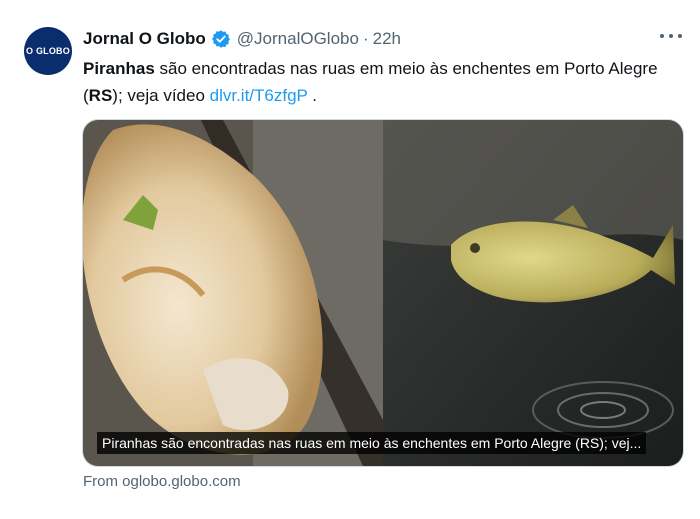  I want to click on card-source: From oglobo.globo.com, so click(162, 481).